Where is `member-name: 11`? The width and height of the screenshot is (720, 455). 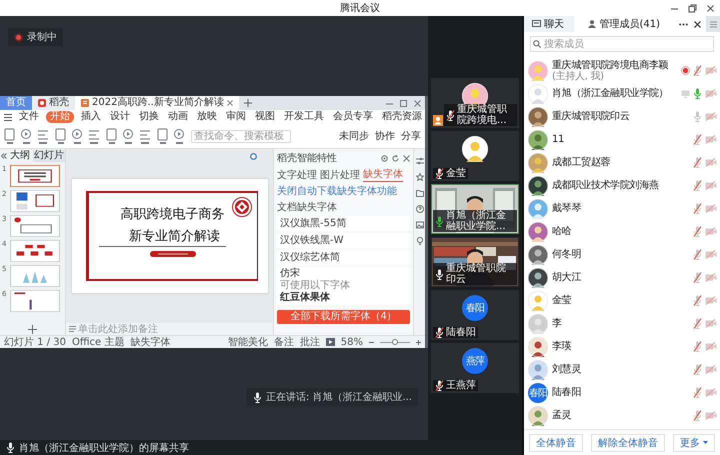
member-name: 11 is located at coordinates (558, 139).